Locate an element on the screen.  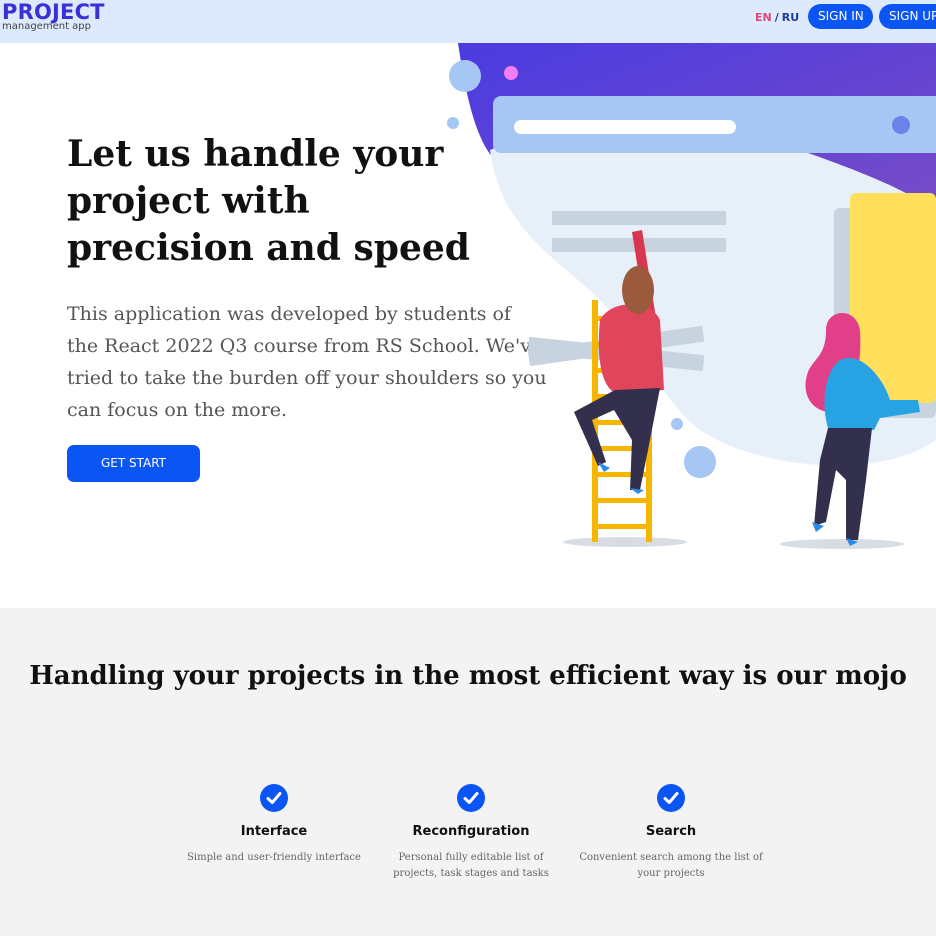
language-switcher: EN / RU is located at coordinates (777, 17).